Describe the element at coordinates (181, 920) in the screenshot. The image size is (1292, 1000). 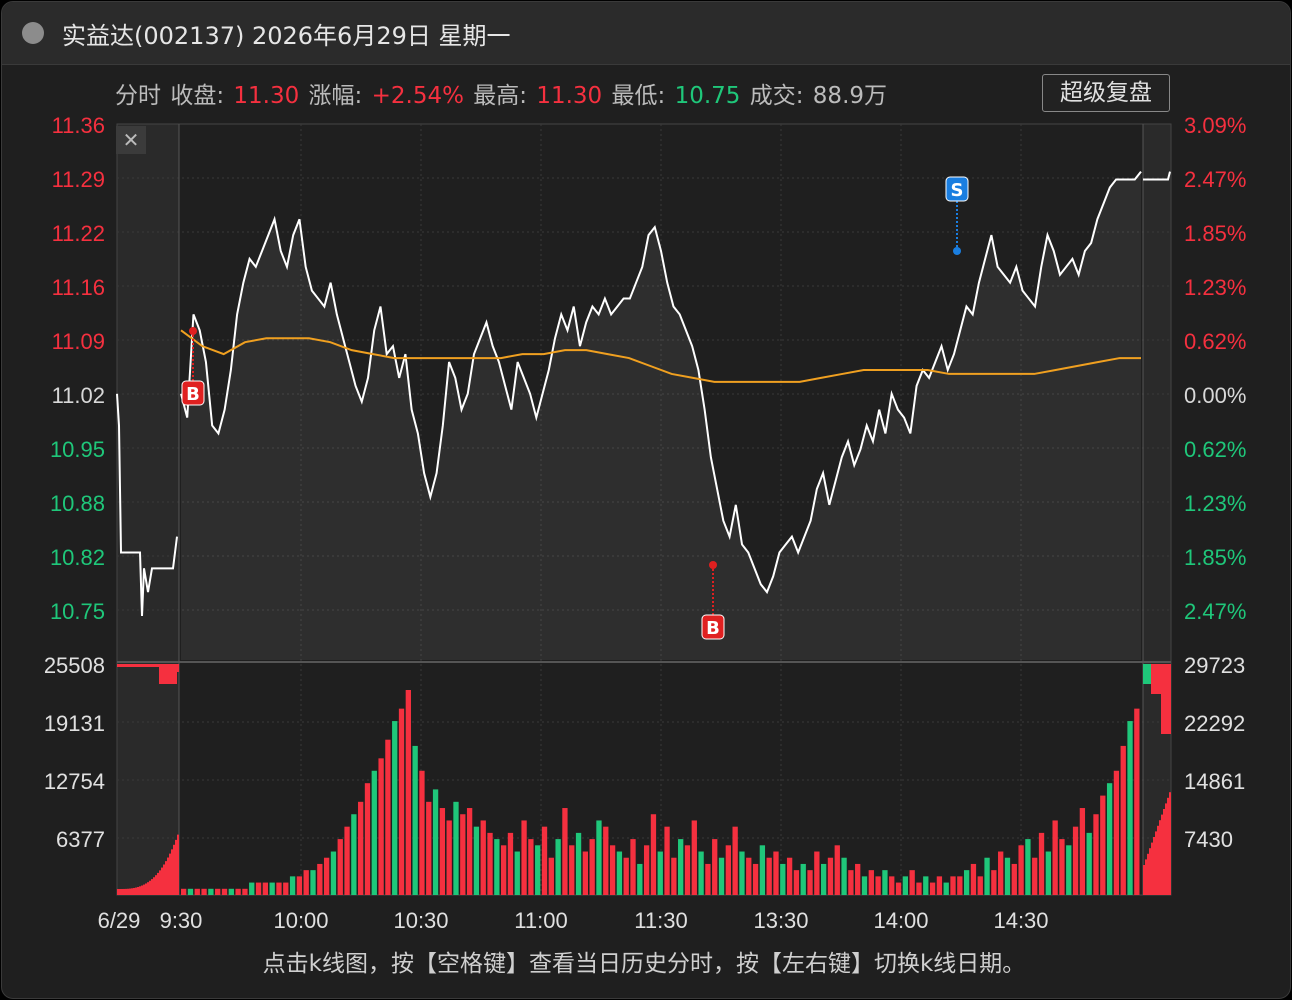
I see `time-axis-label: 9:30` at that location.